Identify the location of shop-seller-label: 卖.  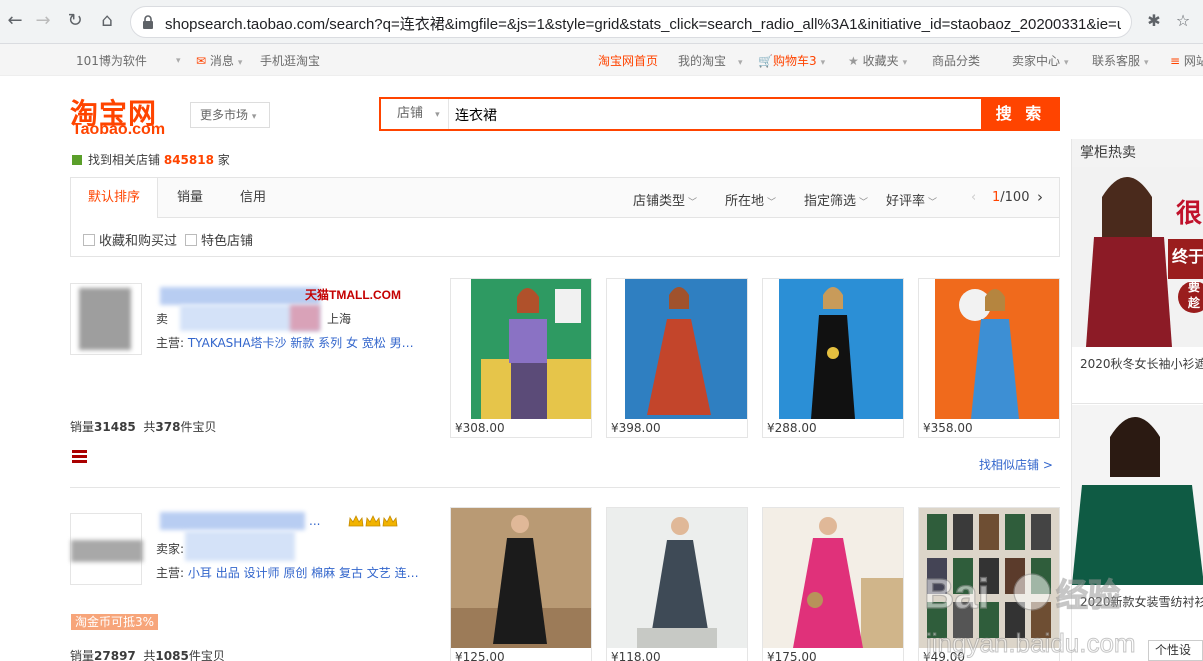
(162, 319).